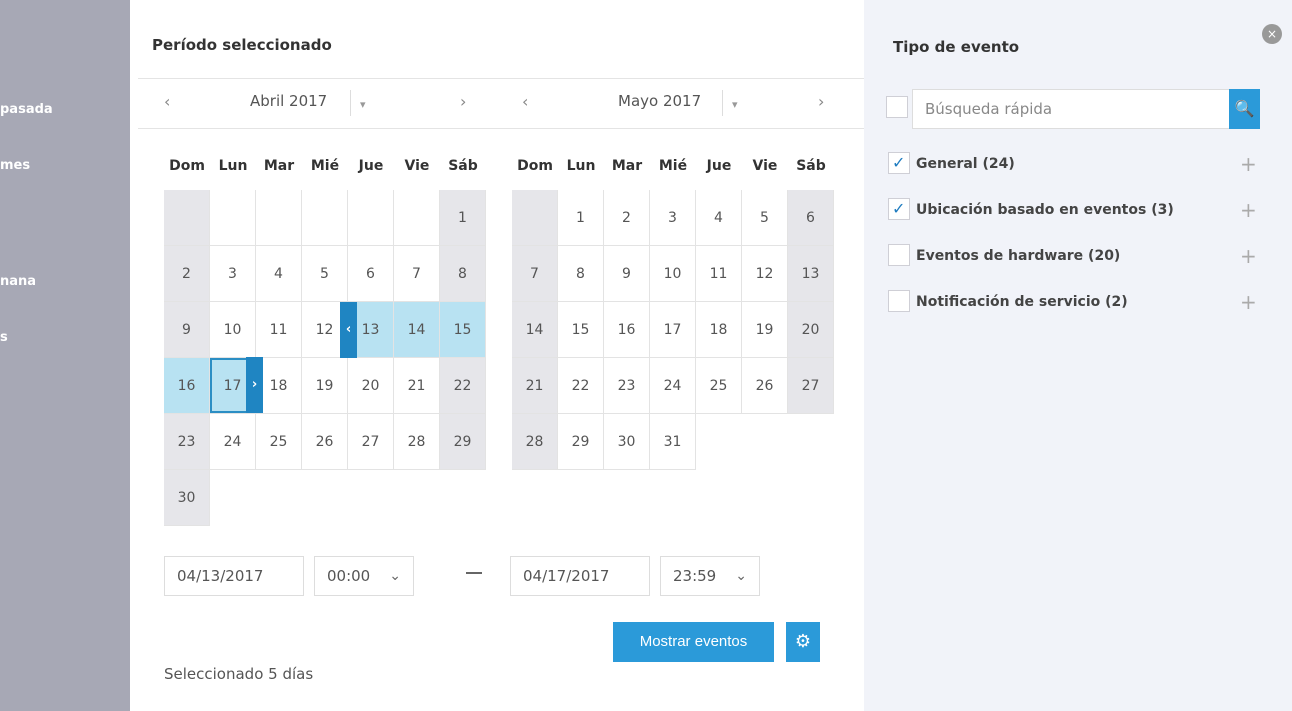 The width and height of the screenshot is (1292, 711). What do you see at coordinates (348, 330) in the screenshot?
I see `range-start-handle: ‹` at bounding box center [348, 330].